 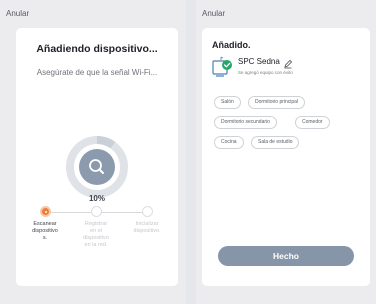 What do you see at coordinates (288, 62) in the screenshot?
I see `edit-icon` at bounding box center [288, 62].